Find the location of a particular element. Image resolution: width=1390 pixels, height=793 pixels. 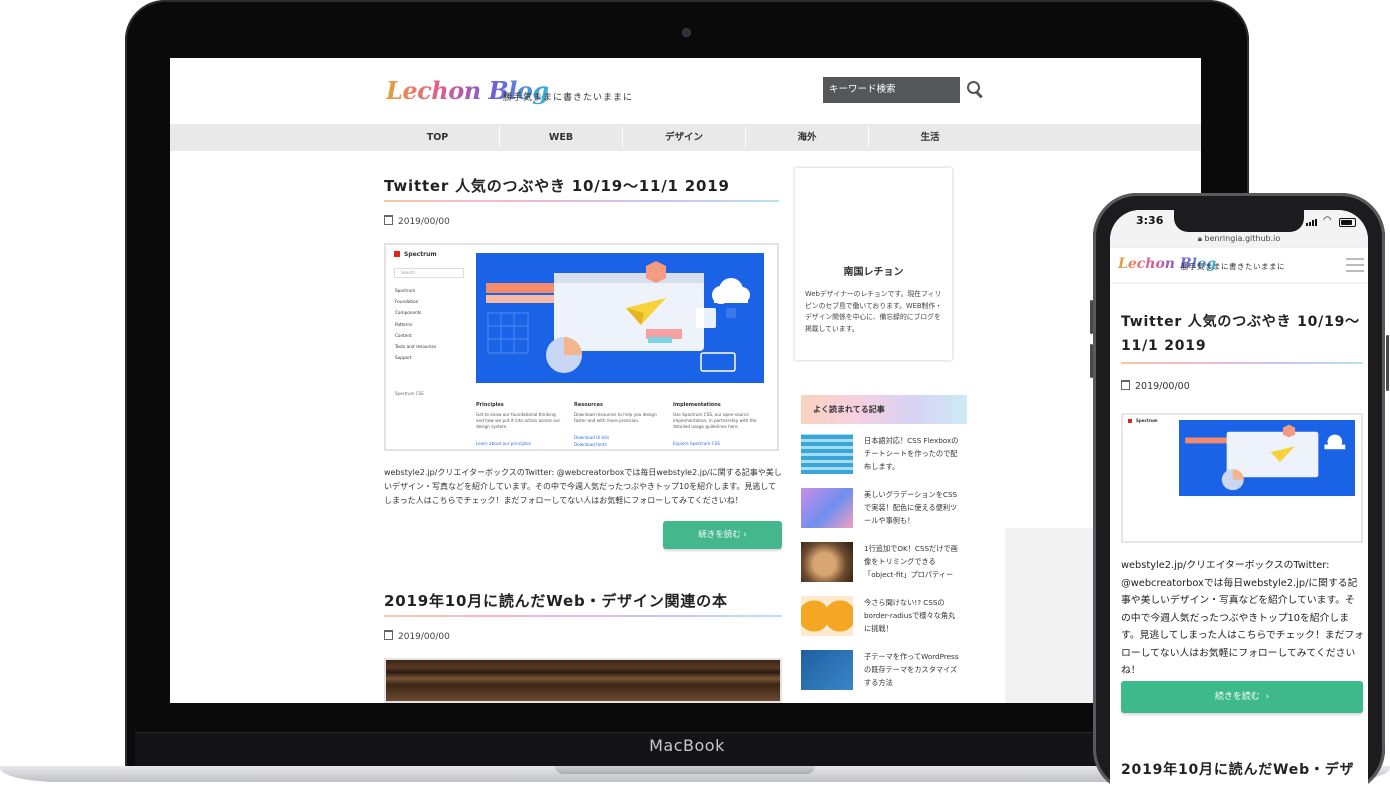

status-time: 3:36 is located at coordinates (1150, 220).